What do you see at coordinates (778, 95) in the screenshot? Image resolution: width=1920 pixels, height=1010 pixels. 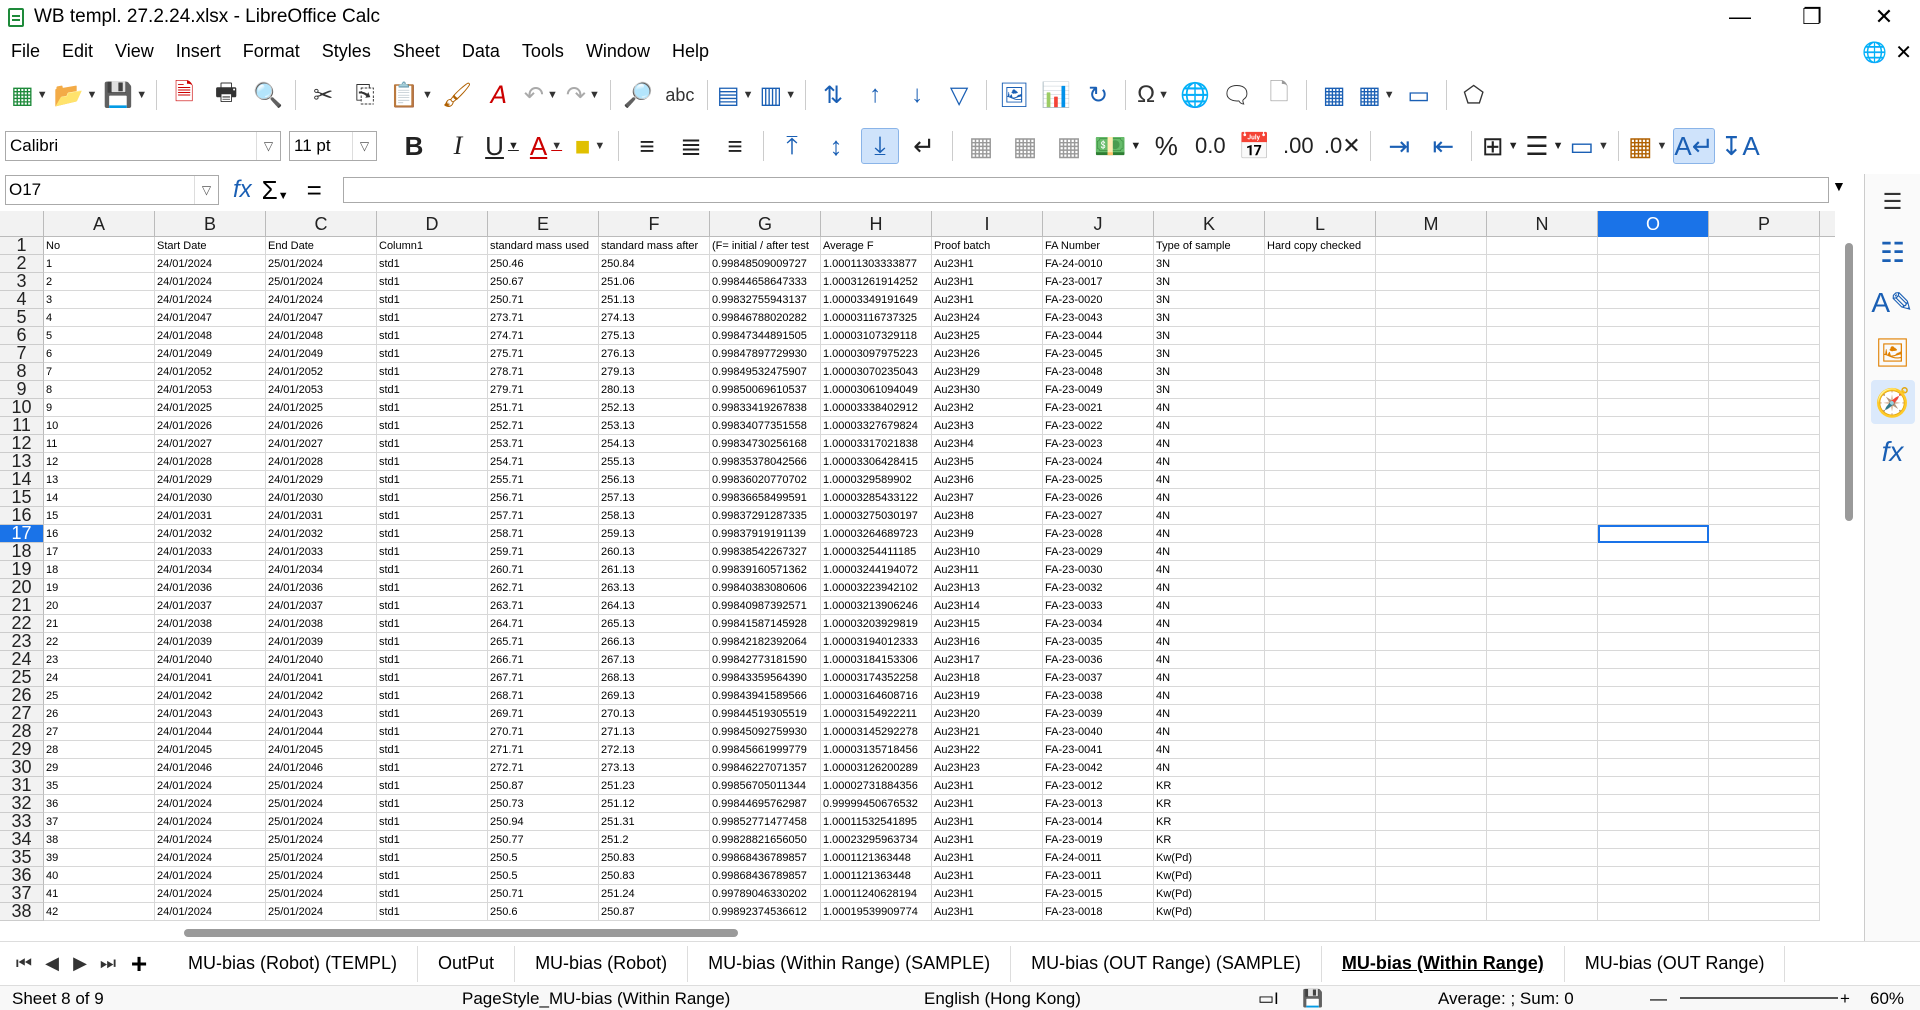 I see `column-icon: ▥ ▼` at bounding box center [778, 95].